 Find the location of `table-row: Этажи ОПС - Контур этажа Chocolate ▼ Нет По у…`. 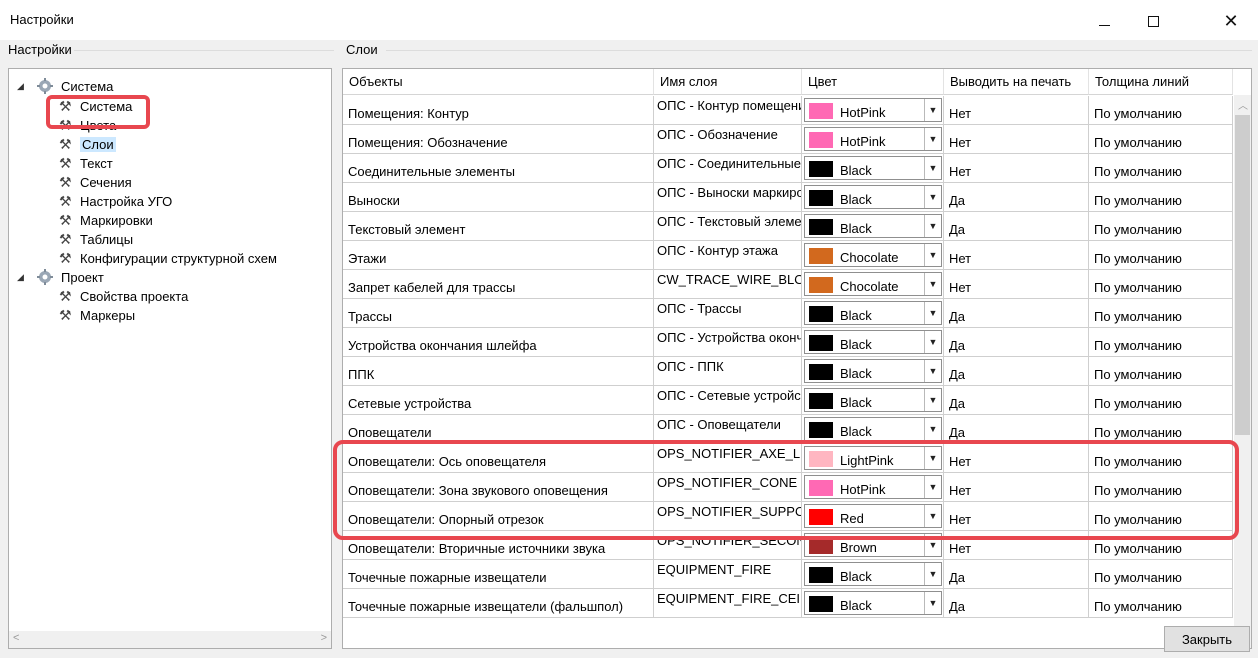

table-row: Этажи ОПС - Контур этажа Chocolate ▼ Нет По у… is located at coordinates (788, 255).